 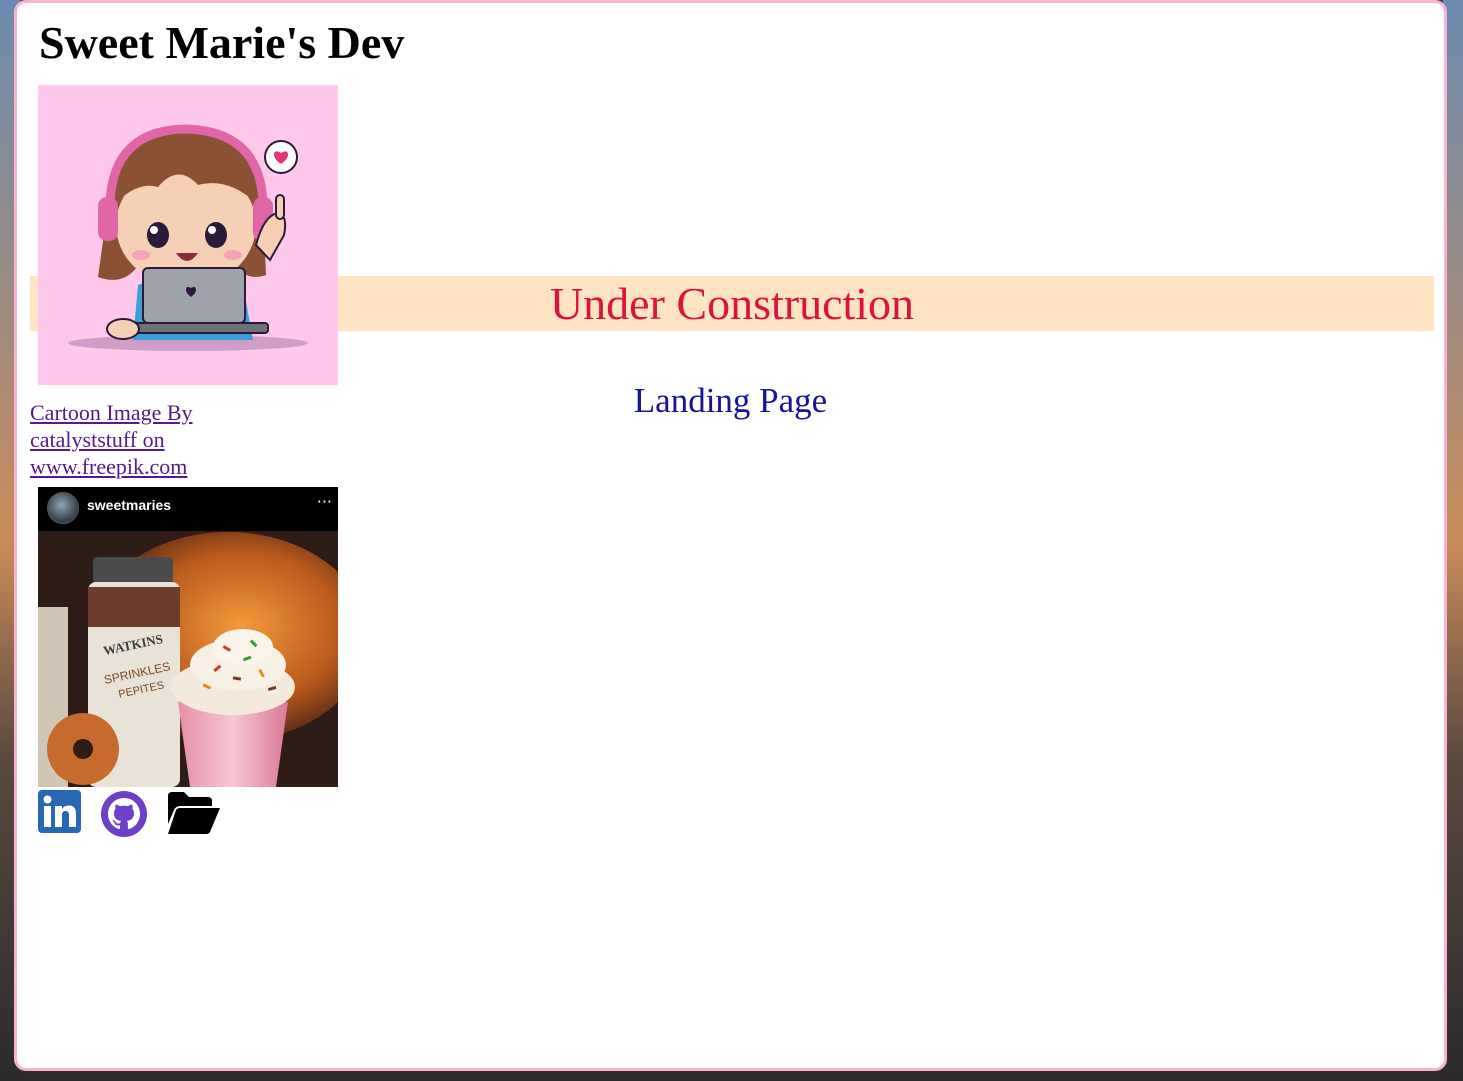 I want to click on portfolio-folder-link, so click(x=194, y=815).